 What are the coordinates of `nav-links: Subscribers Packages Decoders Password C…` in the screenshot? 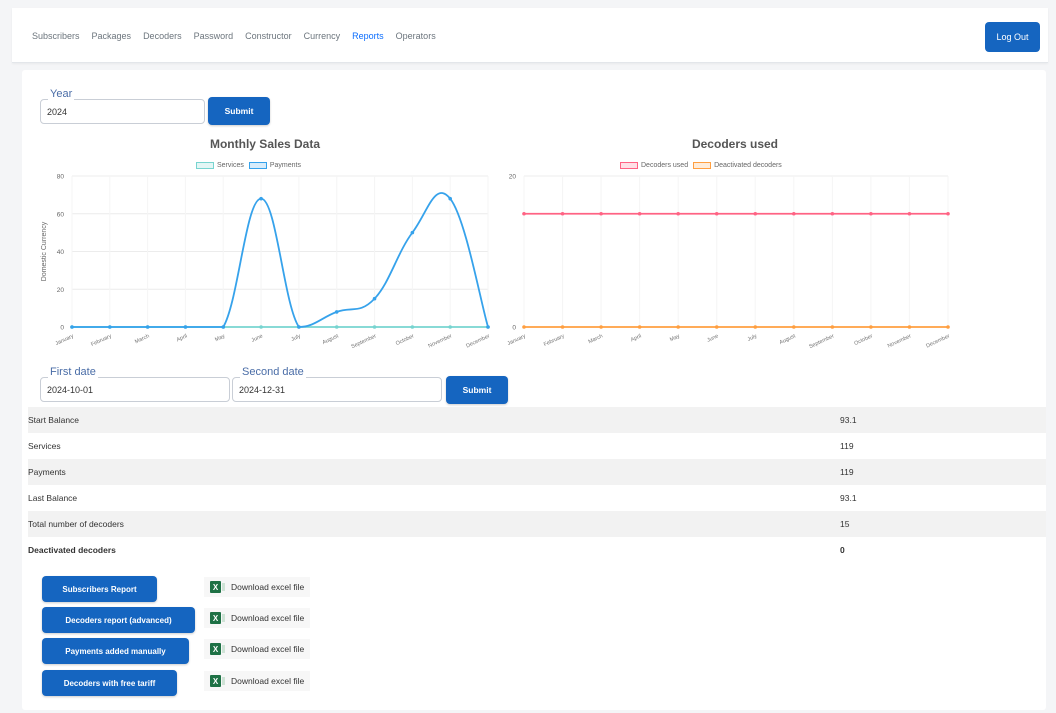 It's located at (240, 36).